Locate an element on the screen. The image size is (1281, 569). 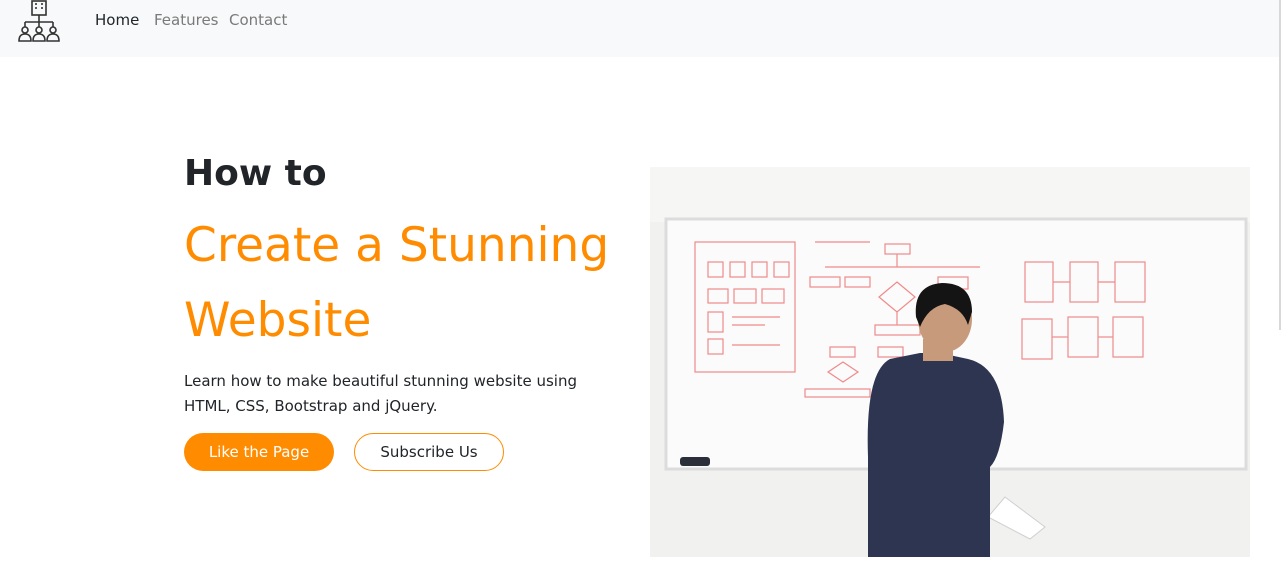
hero-heading-big: Create a Stunning Website is located at coordinates (397, 283).